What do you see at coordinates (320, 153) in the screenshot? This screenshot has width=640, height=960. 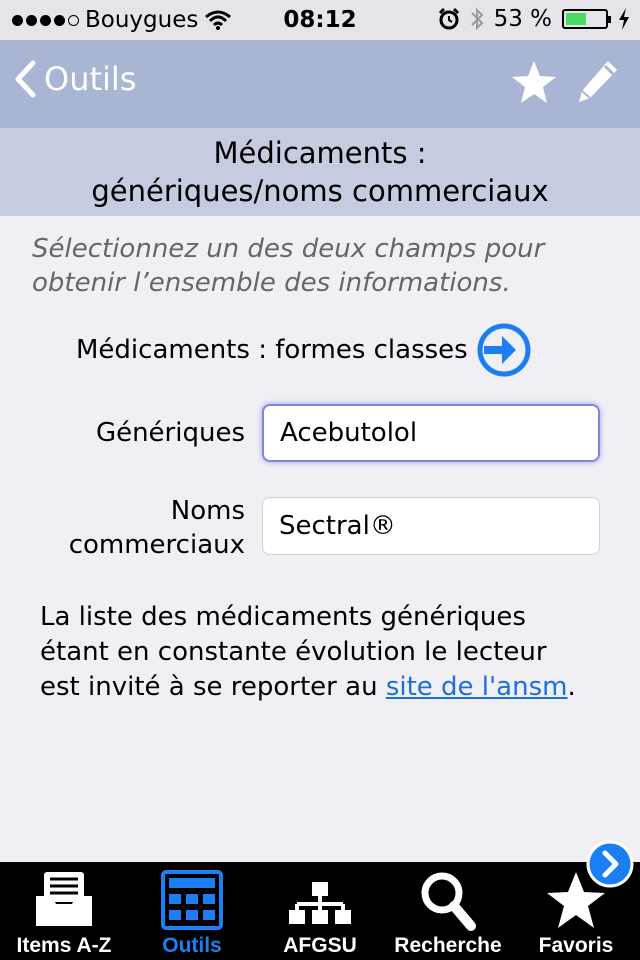 I see `title-line-1: Médicaments :` at bounding box center [320, 153].